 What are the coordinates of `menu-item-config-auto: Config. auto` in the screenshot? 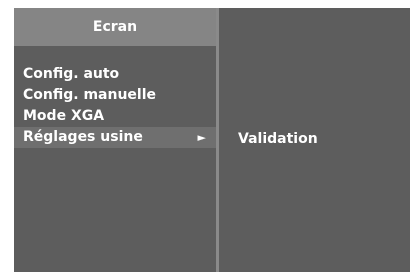 It's located at (115, 74).